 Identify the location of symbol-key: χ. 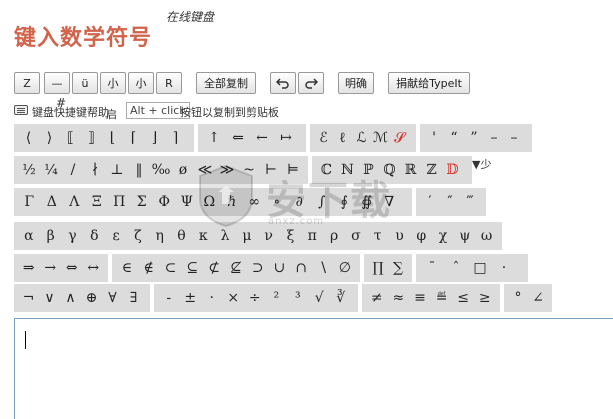
(443, 236).